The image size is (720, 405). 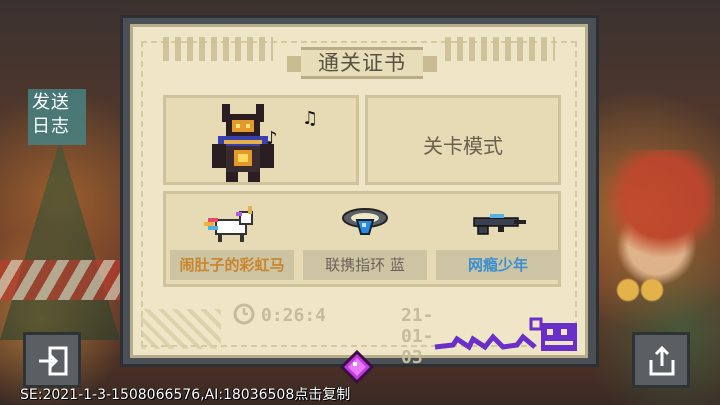 I want to click on corner-decoration, so click(x=181, y=329).